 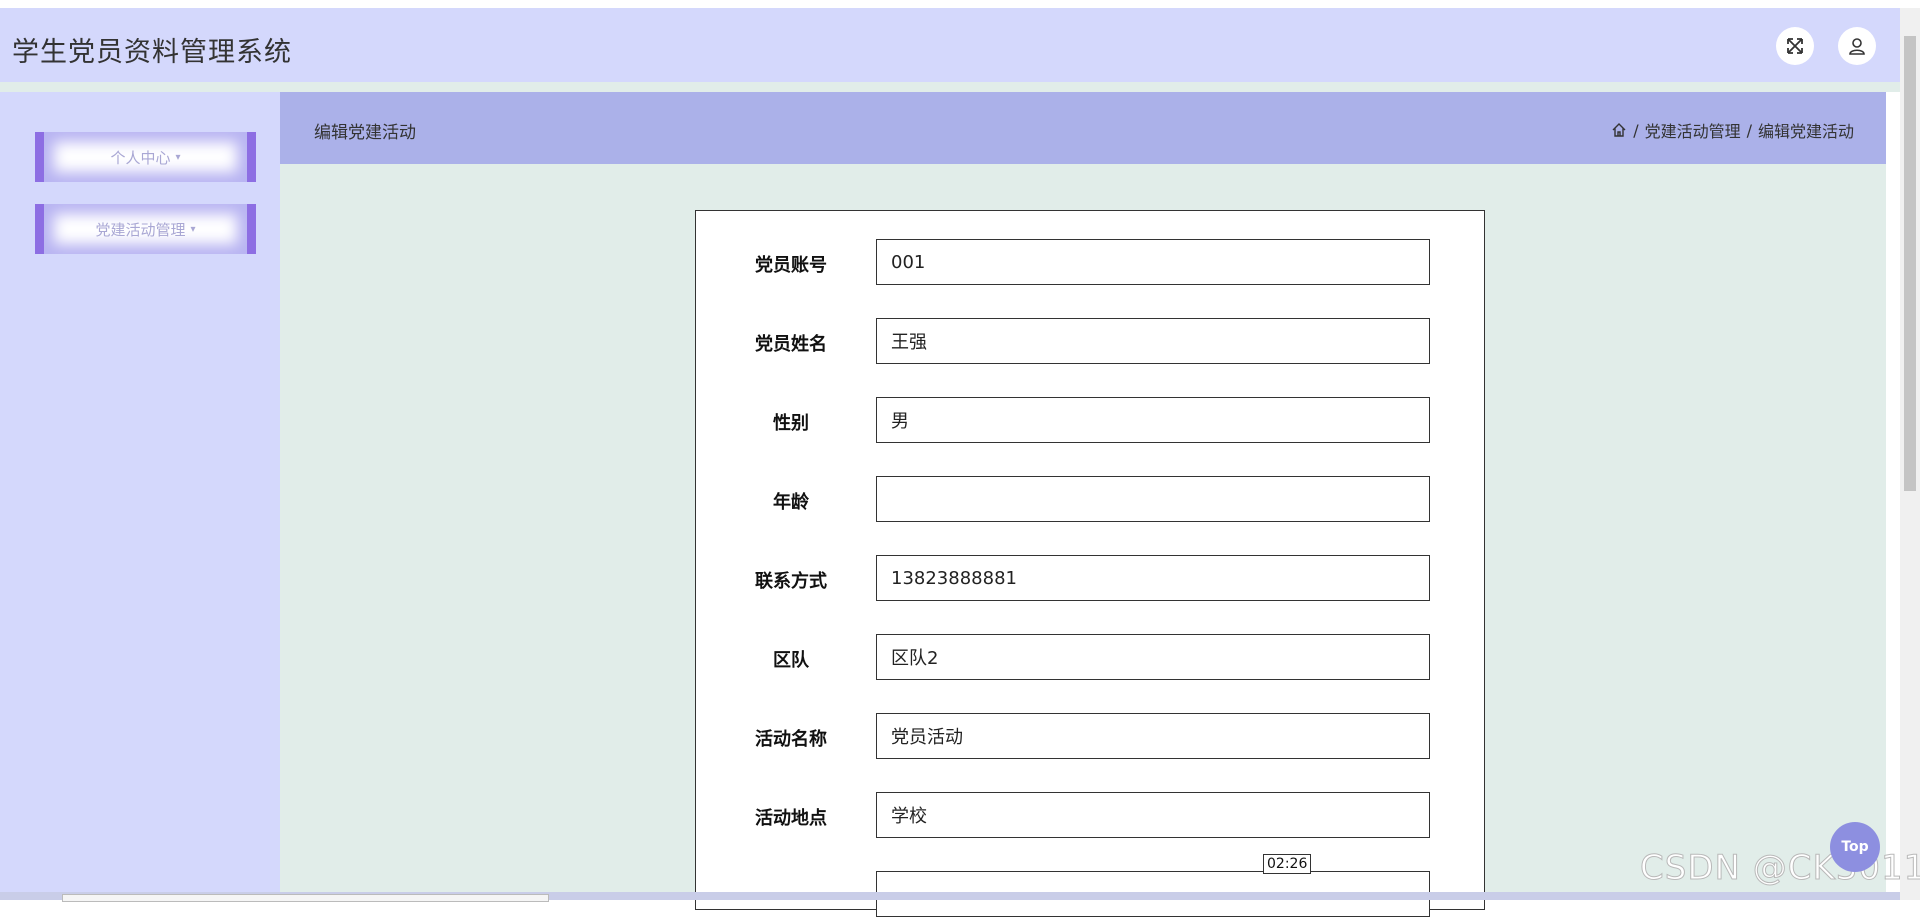 What do you see at coordinates (140, 496) in the screenshot?
I see `sidebar: 个人中心 ▾ 党建活动管理 ▾` at bounding box center [140, 496].